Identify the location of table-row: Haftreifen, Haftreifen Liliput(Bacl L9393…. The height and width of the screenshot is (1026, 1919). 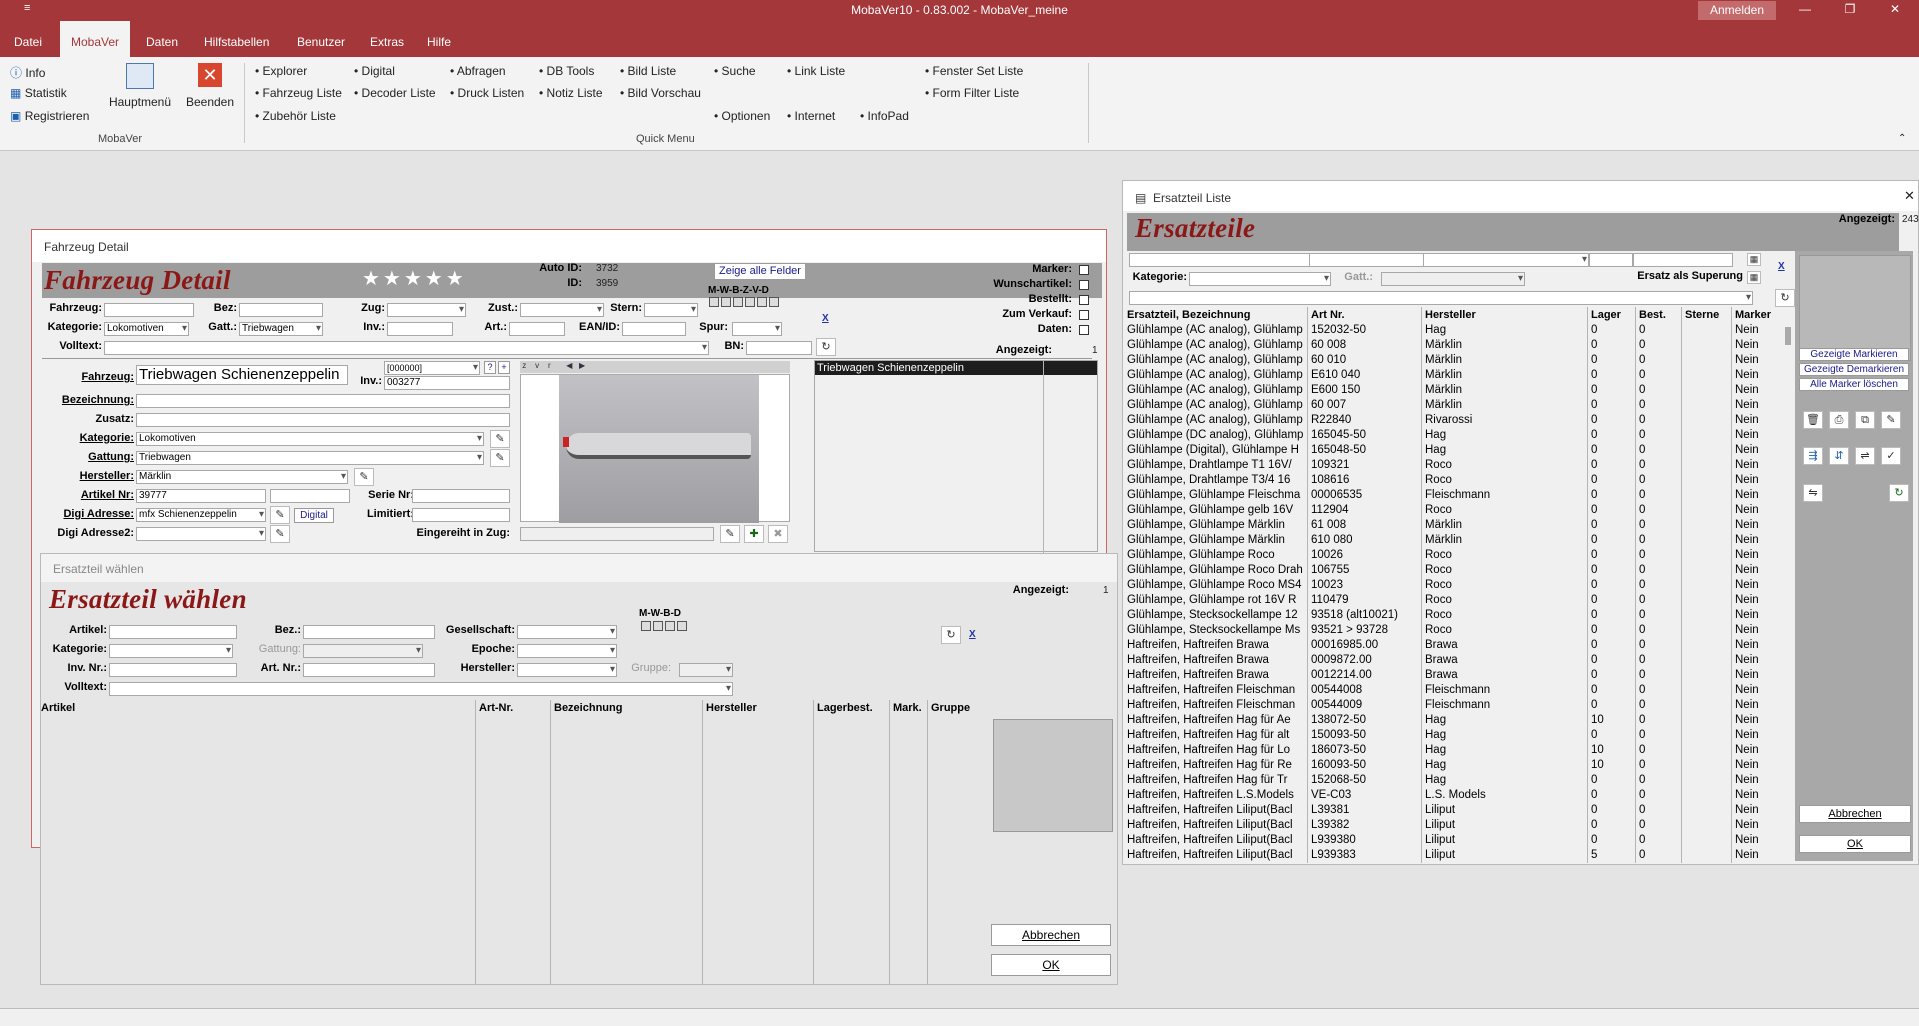
(1450, 856).